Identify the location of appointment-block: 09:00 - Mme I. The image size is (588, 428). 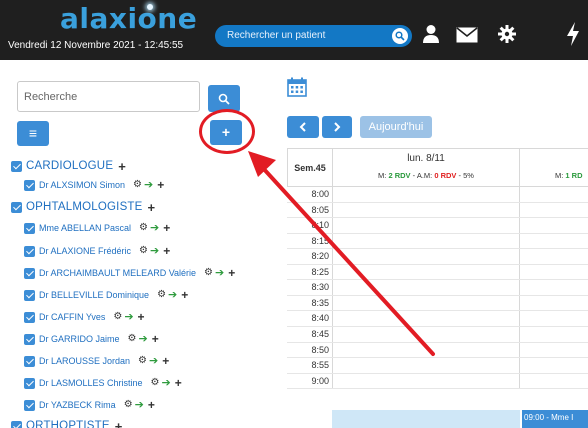
(555, 419).